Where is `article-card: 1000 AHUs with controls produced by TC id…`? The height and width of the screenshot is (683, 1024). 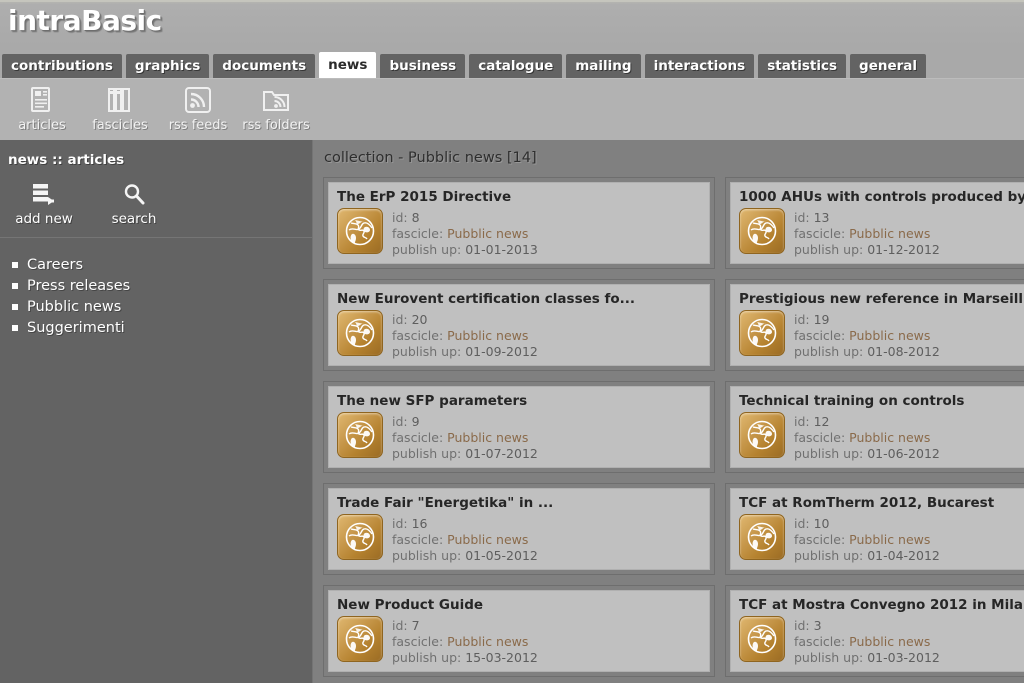
article-card: 1000 AHUs with controls produced by TC id… is located at coordinates (874, 223).